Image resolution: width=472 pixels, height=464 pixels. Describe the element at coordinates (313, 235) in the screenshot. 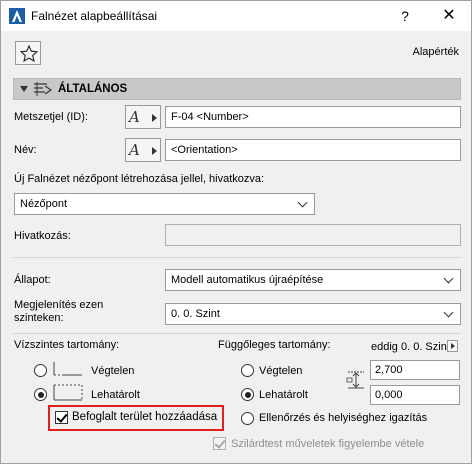

I see `reference-field` at that location.